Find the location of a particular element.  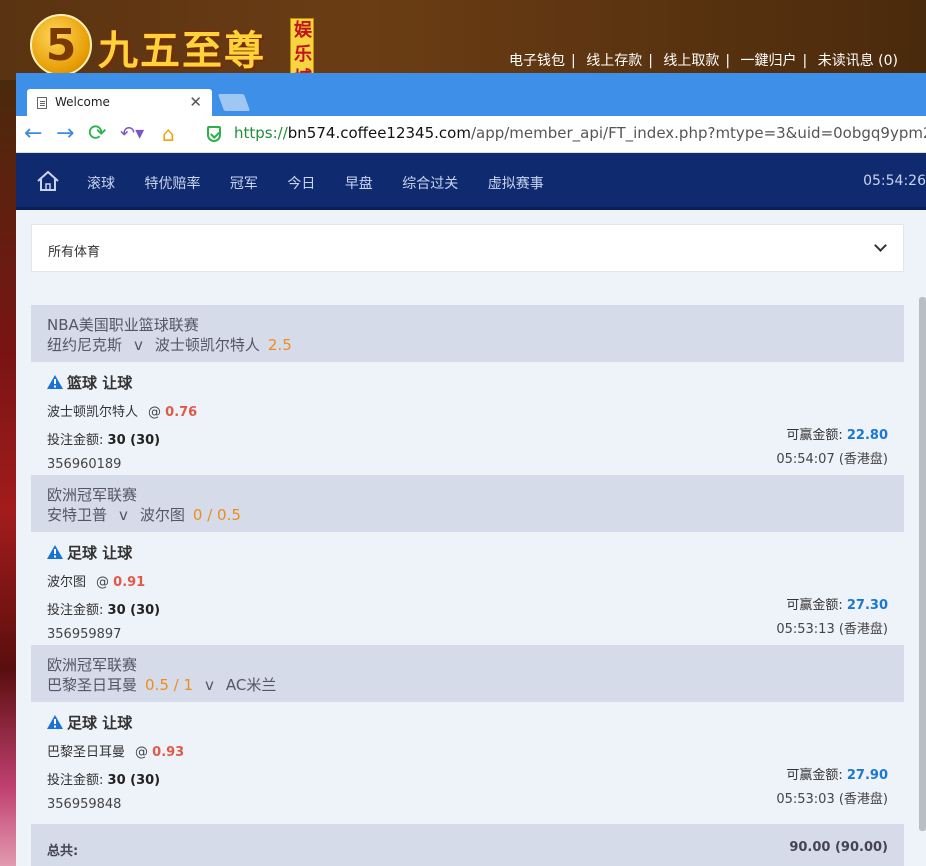

clock: 05:54:26 is located at coordinates (894, 181).